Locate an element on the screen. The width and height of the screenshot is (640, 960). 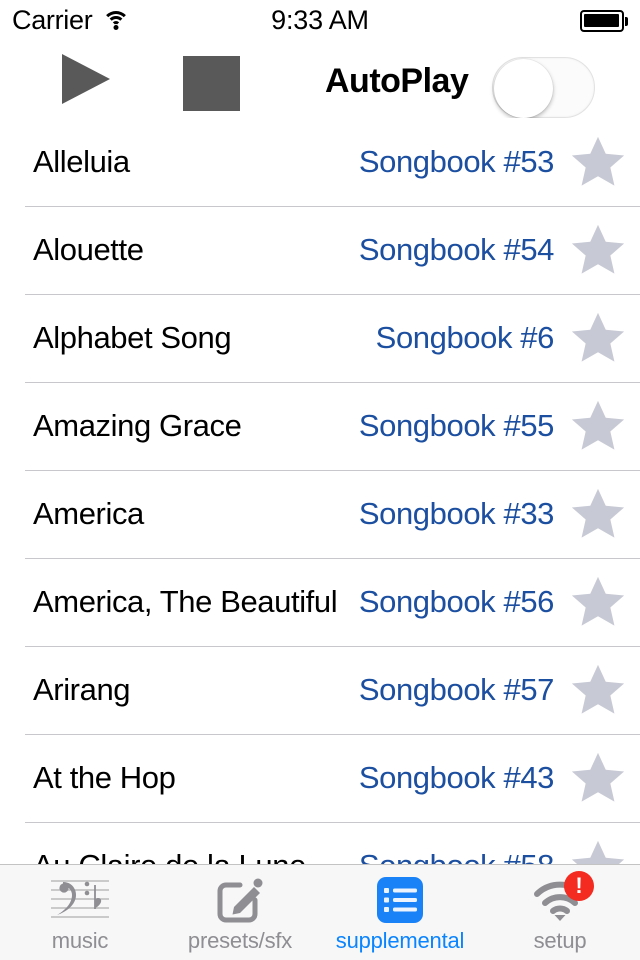
song-title: Arirang is located at coordinates (82, 689).